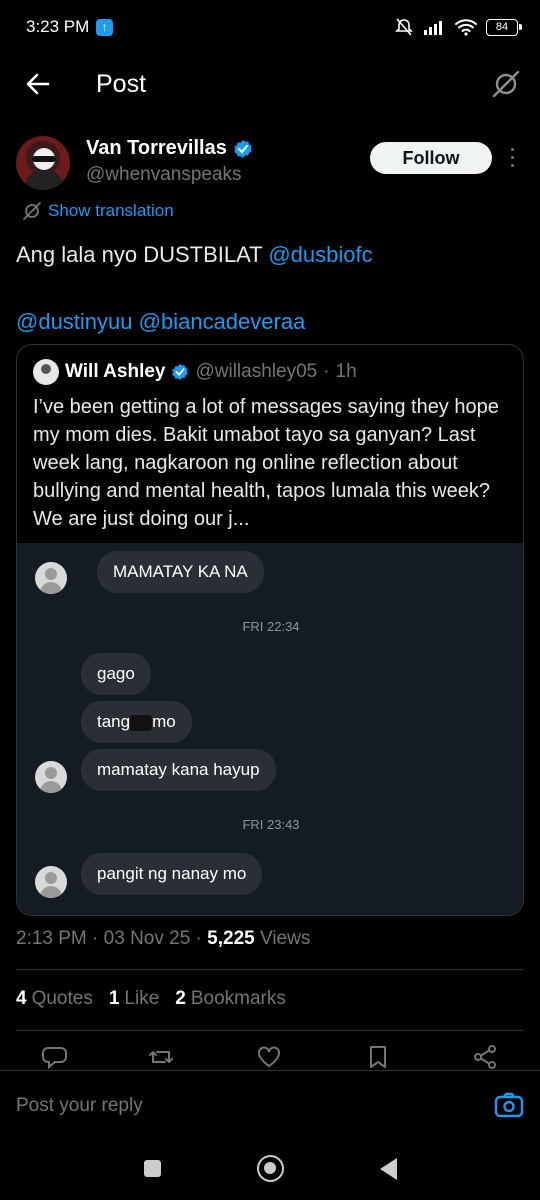 This screenshot has width=540, height=1200. Describe the element at coordinates (222, 321) in the screenshot. I see `mention-link: @biancadeveraa` at that location.